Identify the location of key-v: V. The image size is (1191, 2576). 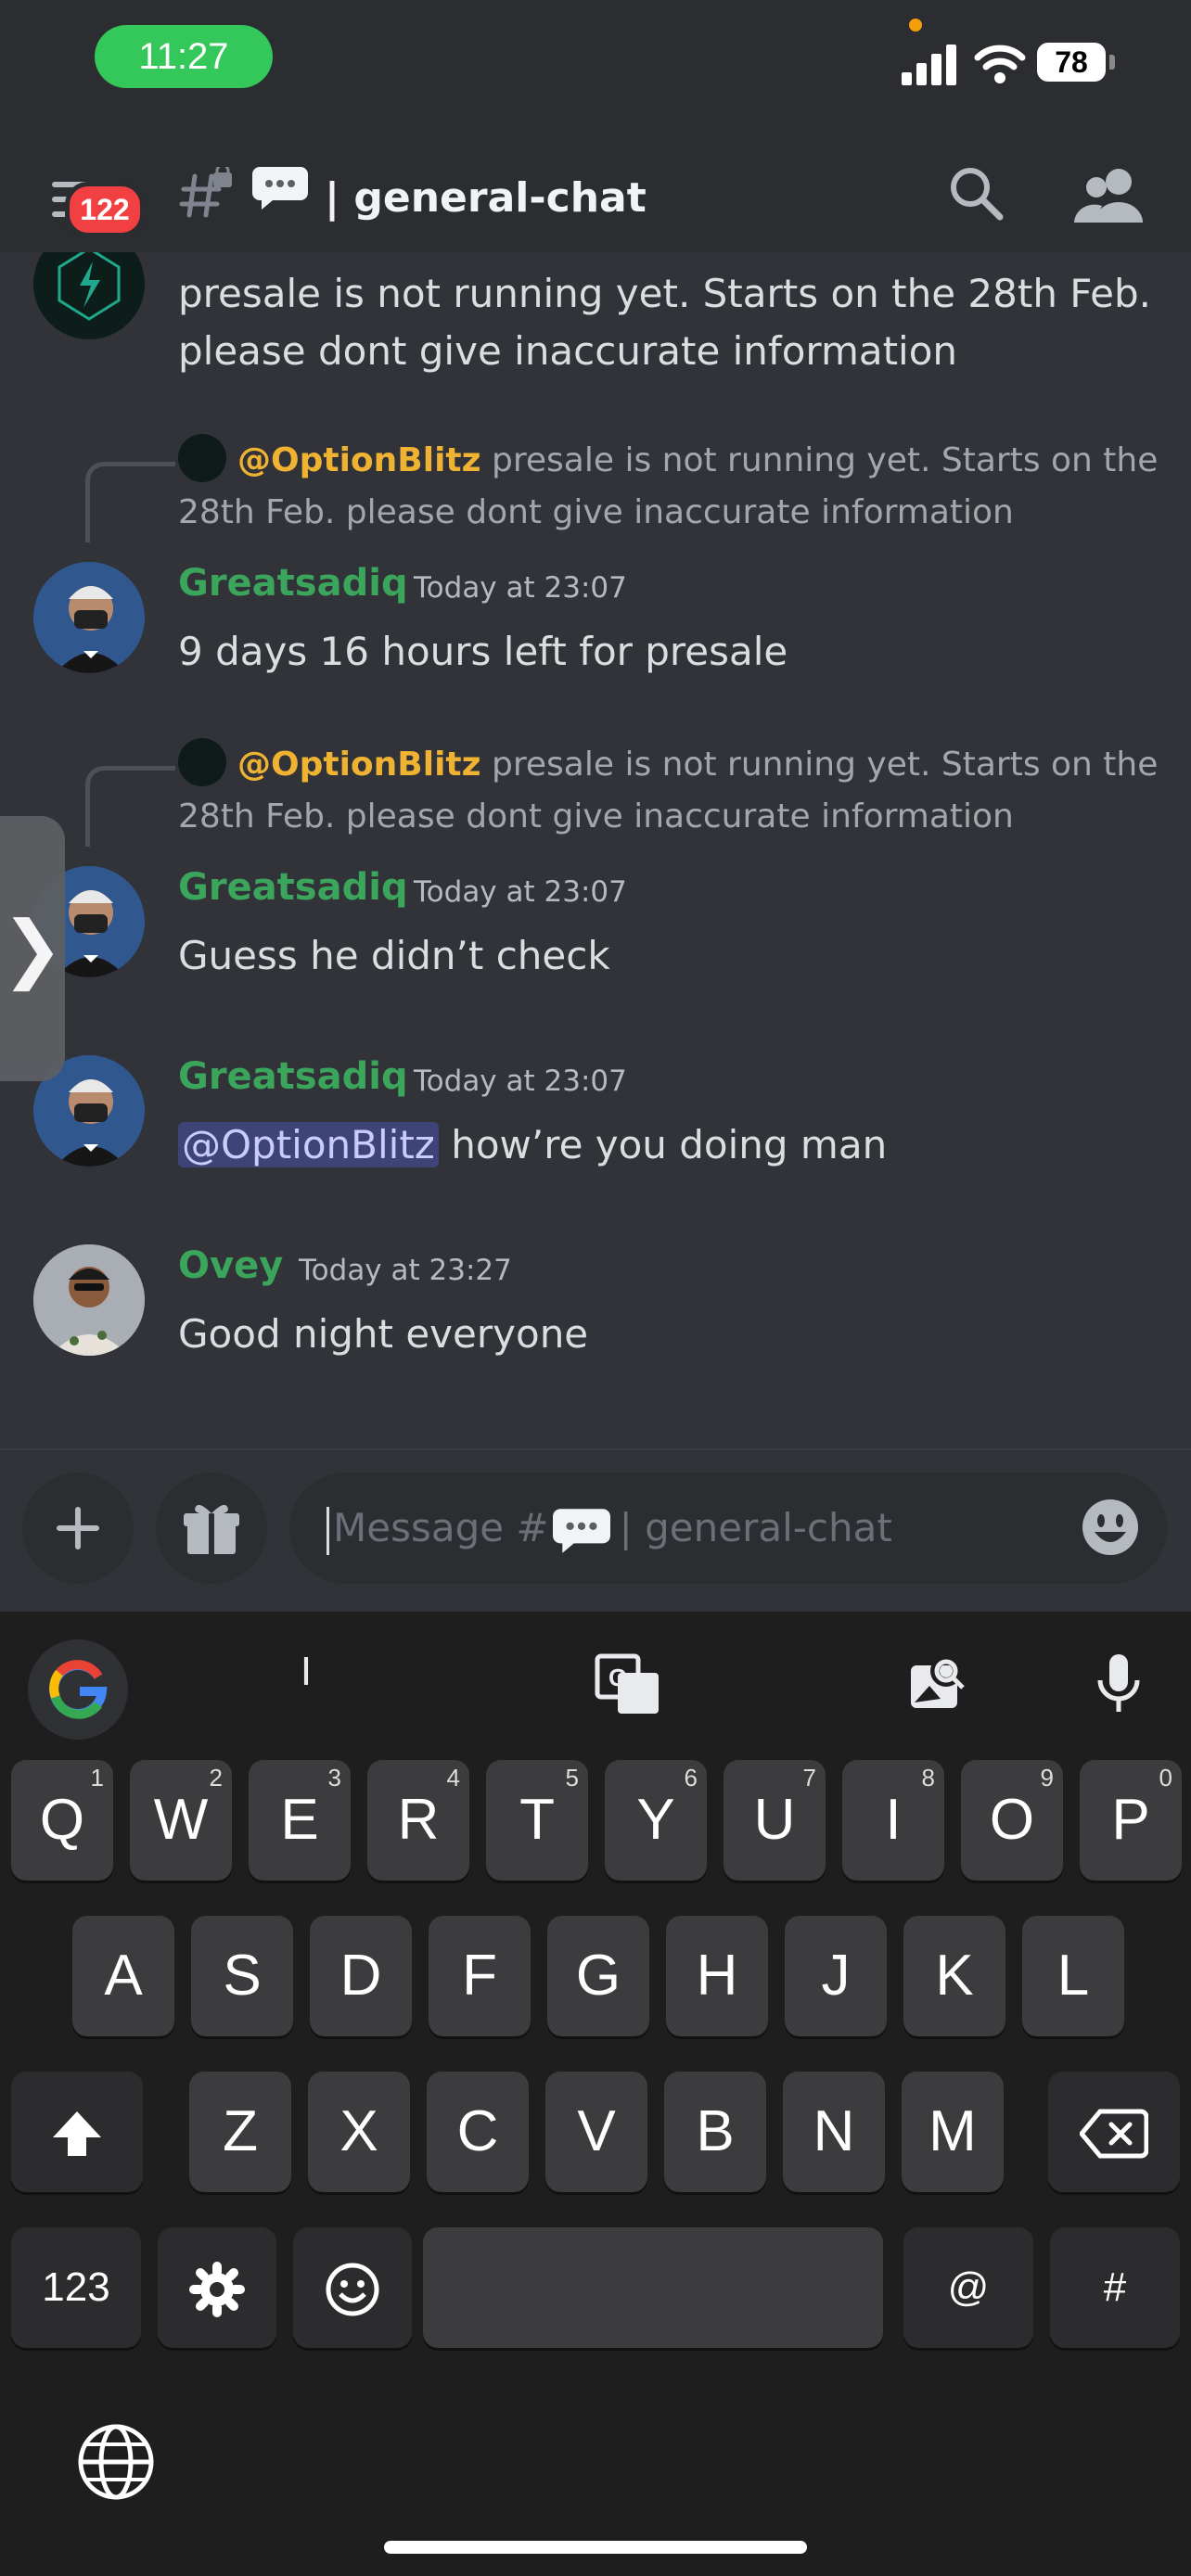
(596, 2132).